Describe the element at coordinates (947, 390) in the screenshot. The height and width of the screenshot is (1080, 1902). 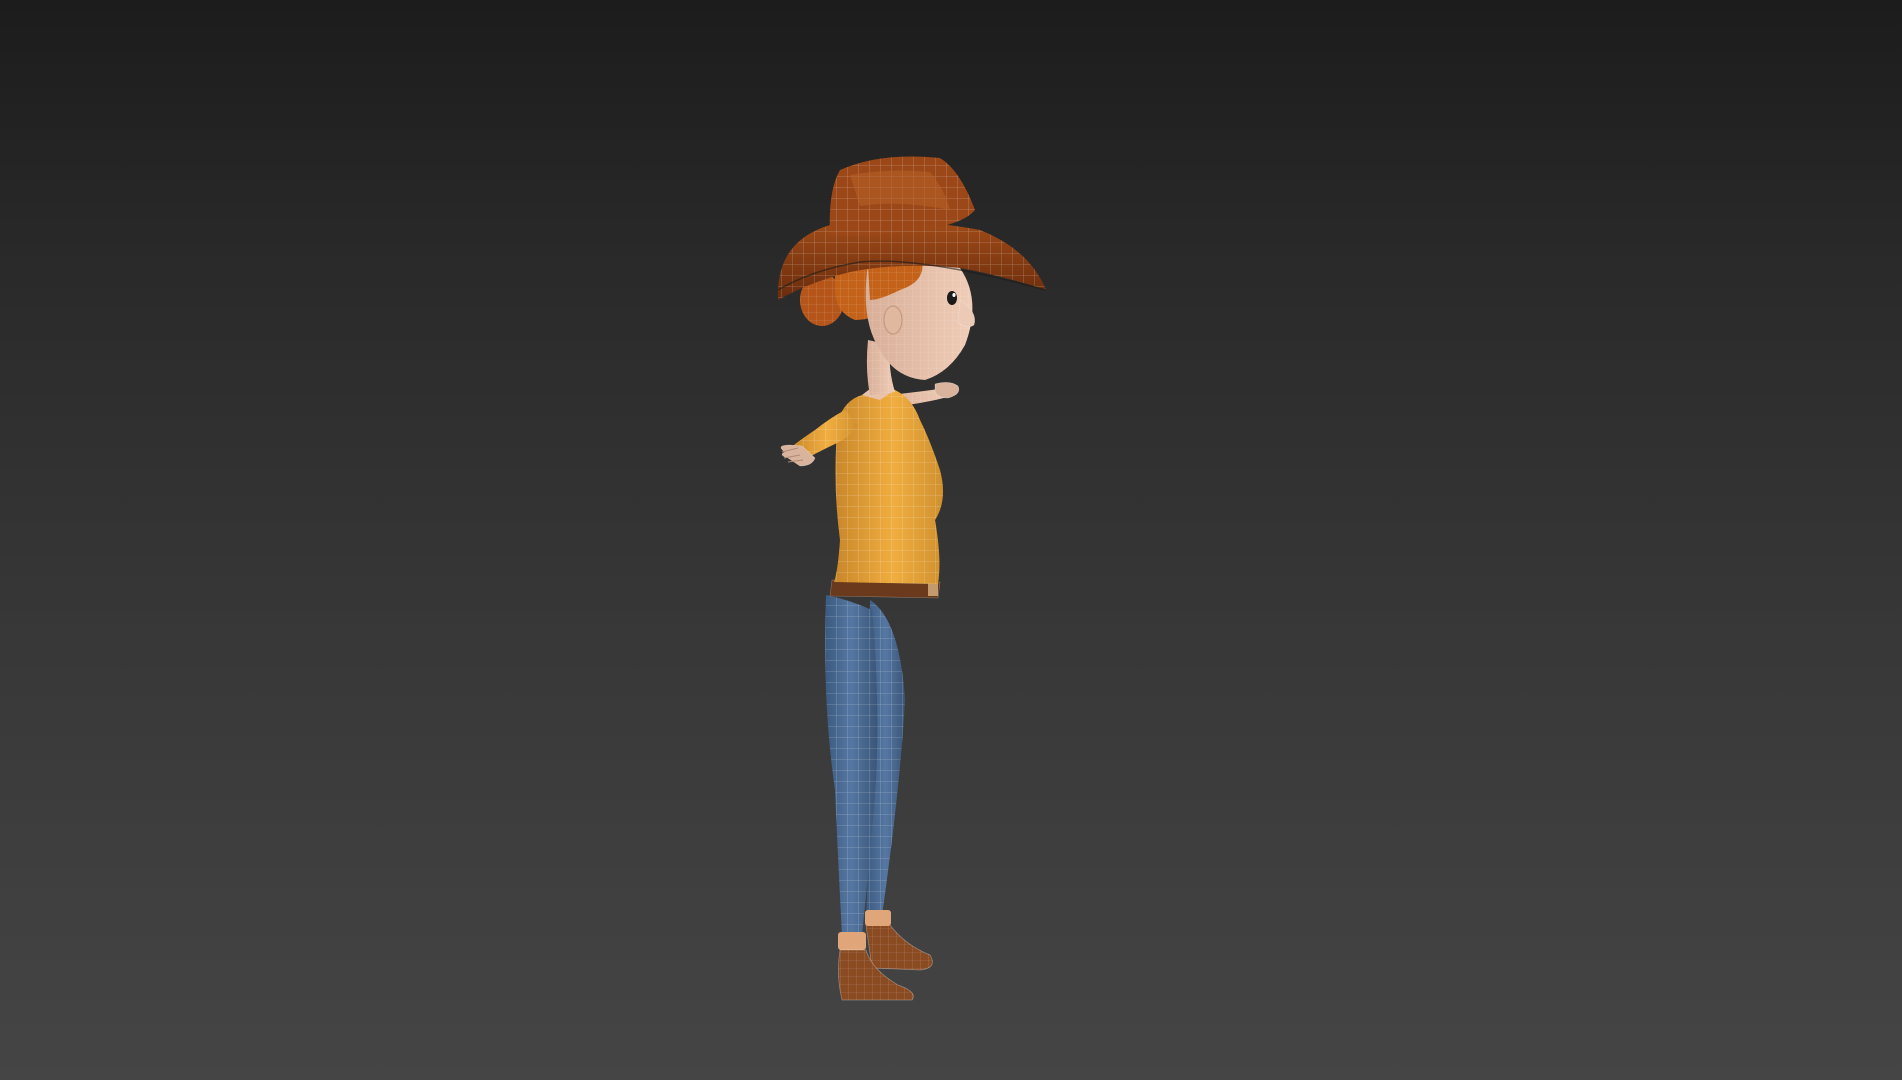
I see `back-hand` at that location.